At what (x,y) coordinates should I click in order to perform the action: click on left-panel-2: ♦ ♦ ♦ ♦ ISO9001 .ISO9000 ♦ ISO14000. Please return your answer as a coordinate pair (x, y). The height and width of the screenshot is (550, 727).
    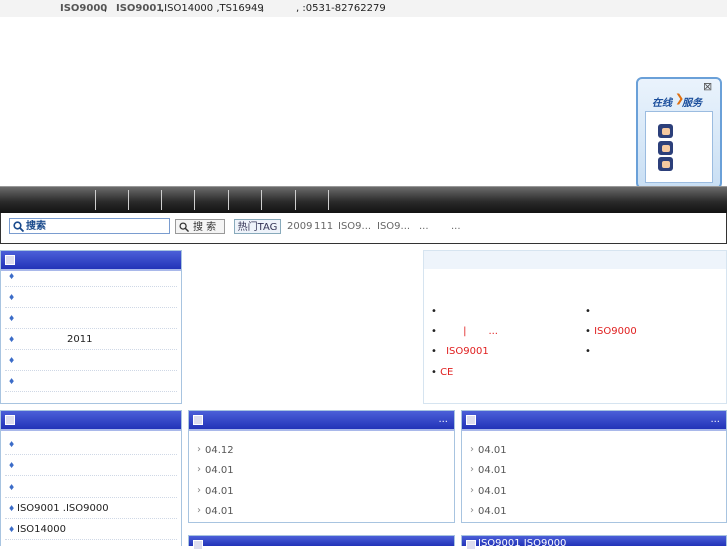
    Looking at the image, I should click on (91, 478).